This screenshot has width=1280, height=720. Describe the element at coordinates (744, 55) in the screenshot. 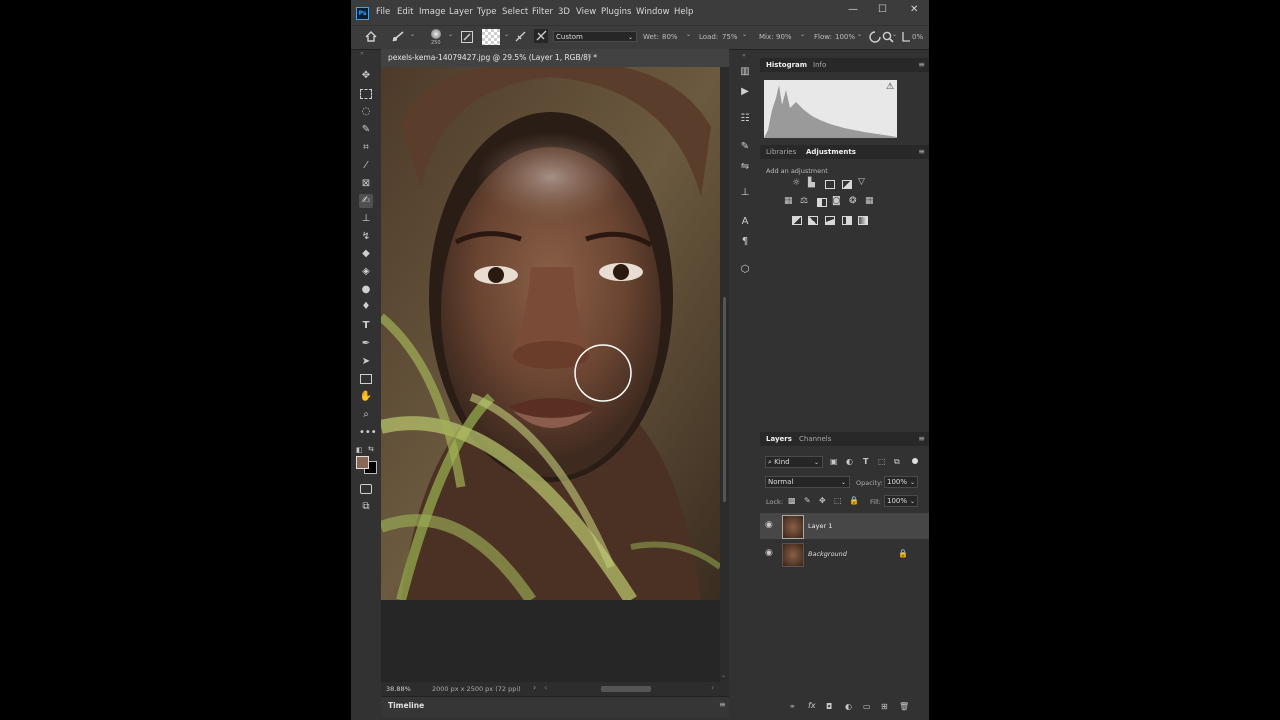

I see `collapse-icon: «` at that location.